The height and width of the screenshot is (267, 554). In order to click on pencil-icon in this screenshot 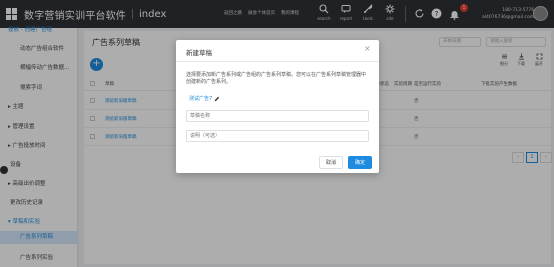, I will do `click(217, 98)`.